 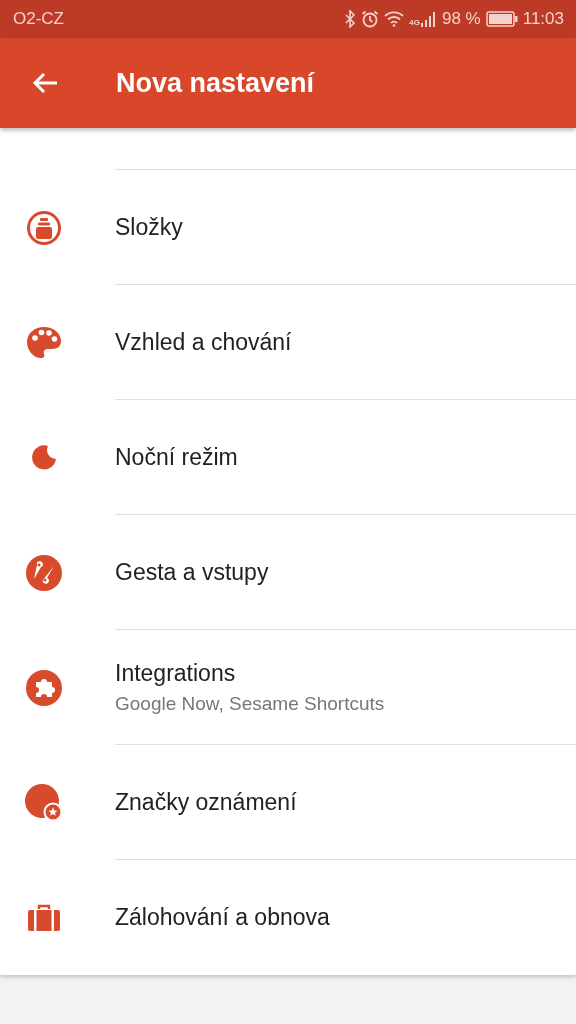 What do you see at coordinates (149, 227) in the screenshot?
I see `item-title: Složky` at bounding box center [149, 227].